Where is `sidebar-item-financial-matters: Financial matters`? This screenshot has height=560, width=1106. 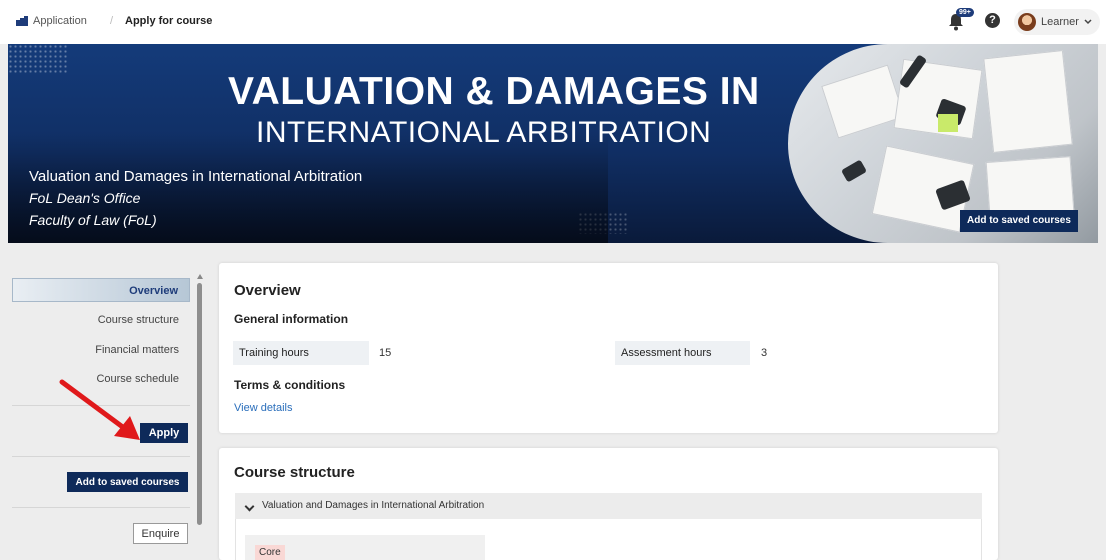
sidebar-item-financial-matters: Financial matters is located at coordinates (101, 350).